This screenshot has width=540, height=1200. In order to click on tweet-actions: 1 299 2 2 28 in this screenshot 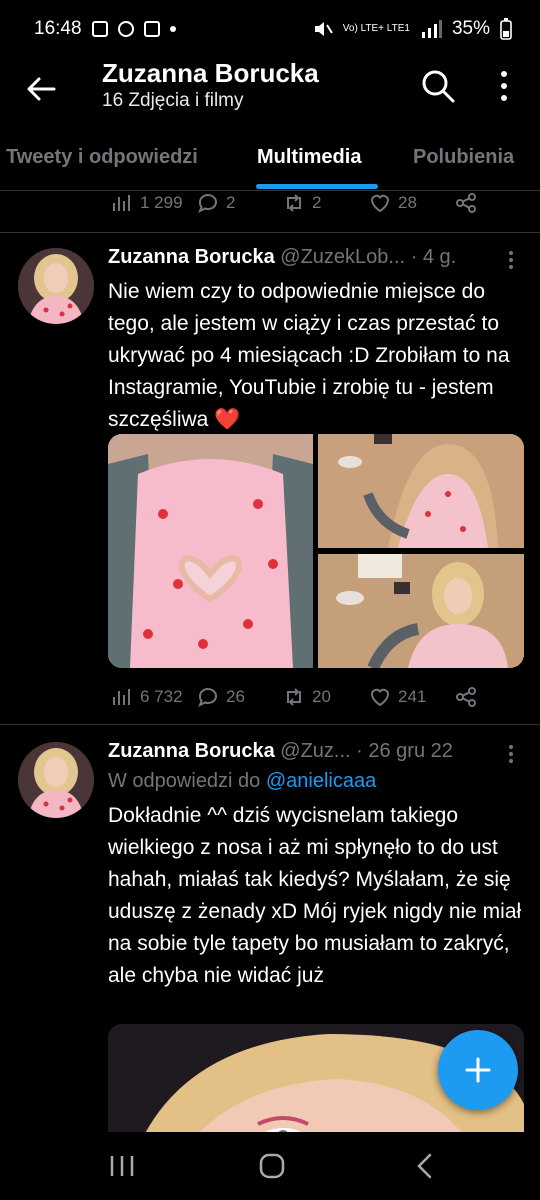, I will do `click(318, 203)`.